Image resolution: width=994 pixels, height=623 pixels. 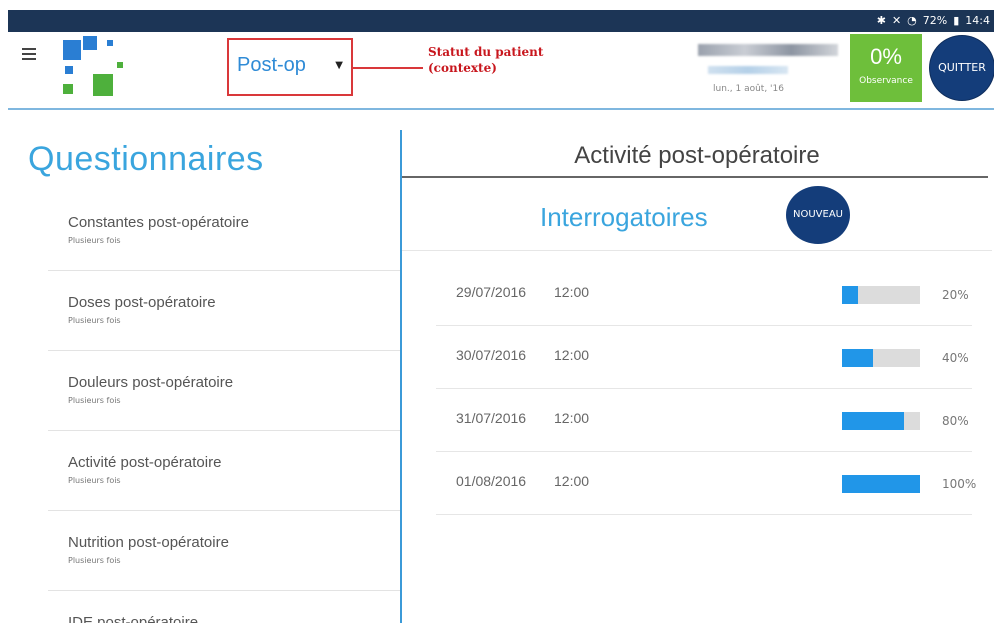 What do you see at coordinates (133, 618) in the screenshot?
I see `questionnaire-name: IDE post-opératoire` at bounding box center [133, 618].